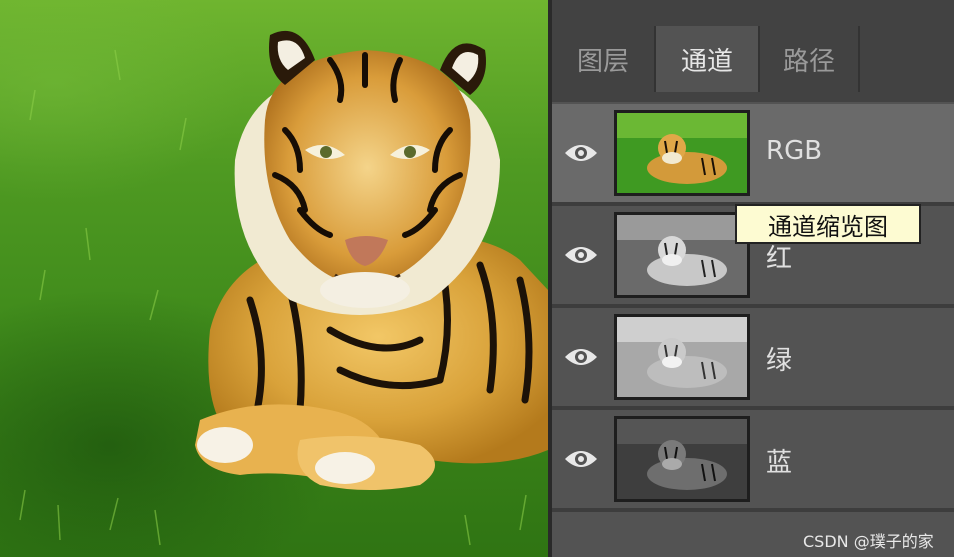 This screenshot has width=954, height=557. Describe the element at coordinates (868, 541) in the screenshot. I see `watermark-text: CSDN @璞子的家` at that location.